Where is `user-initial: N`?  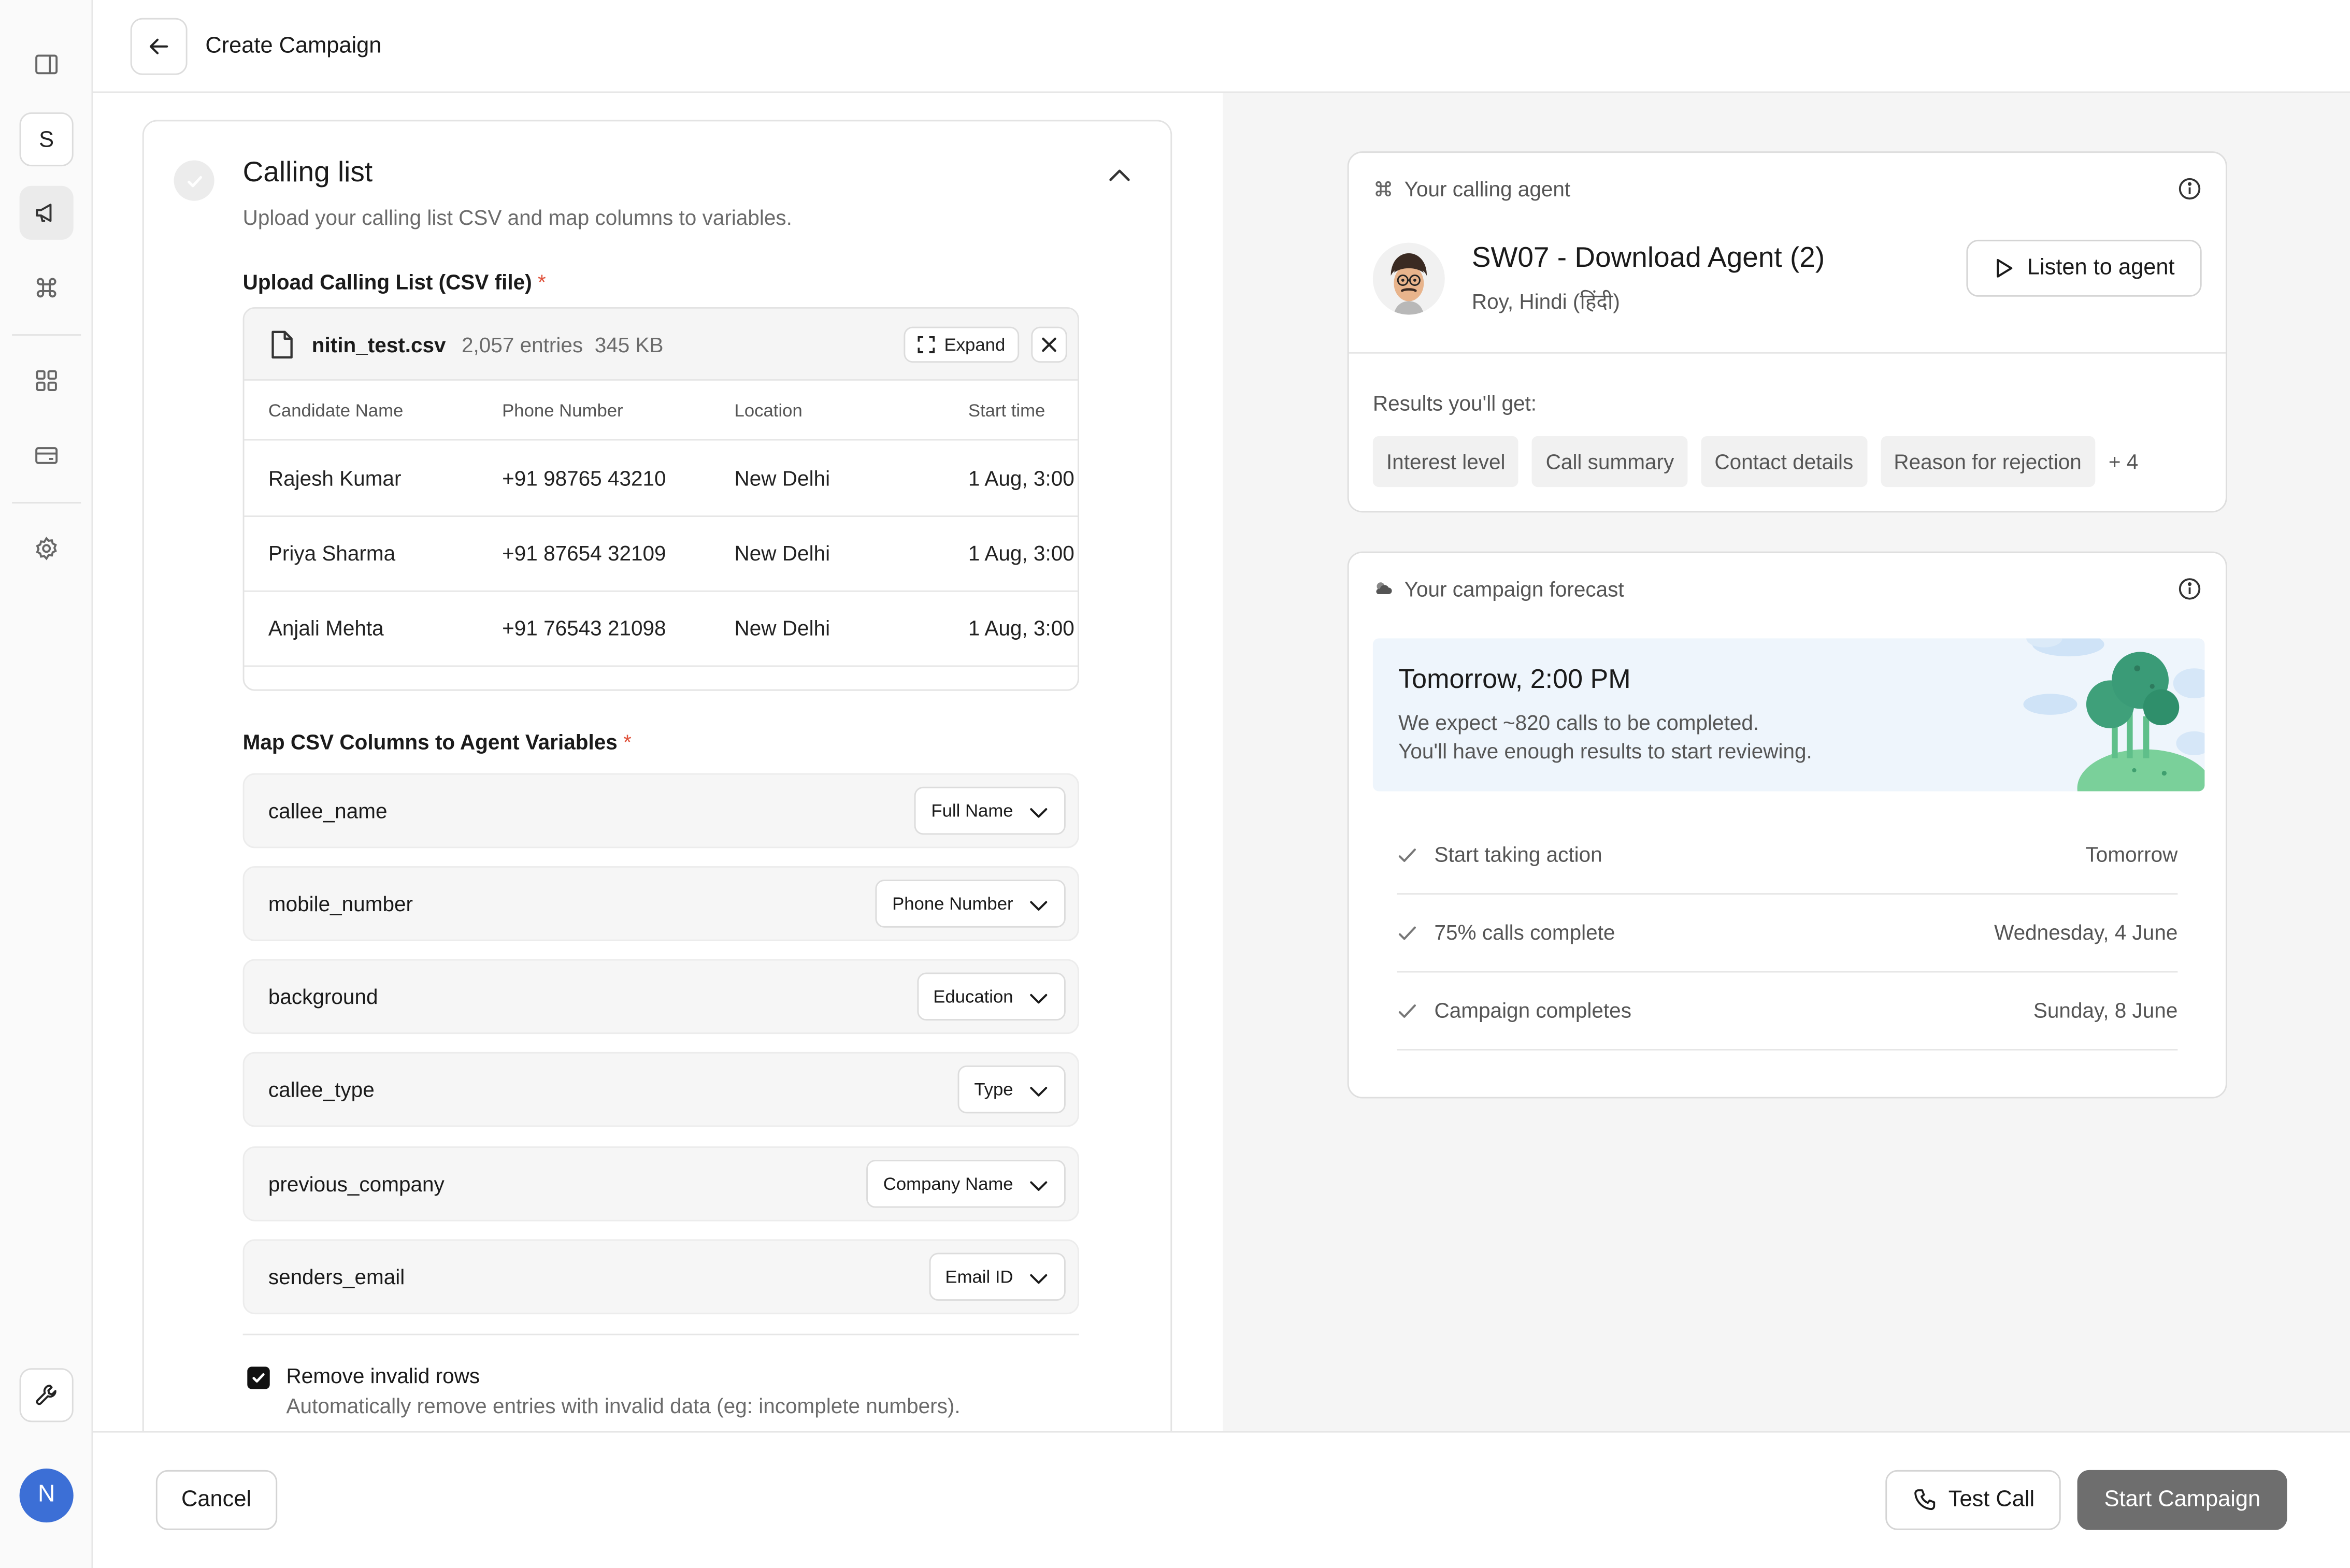 user-initial: N is located at coordinates (46, 1495).